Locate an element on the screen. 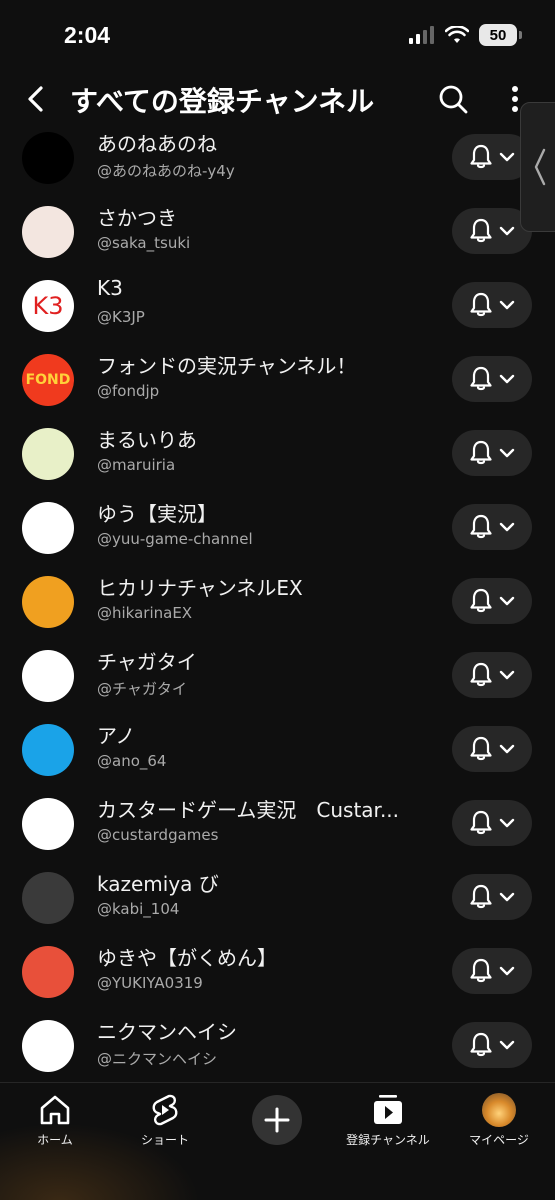  home-icon is located at coordinates (55, 1110).